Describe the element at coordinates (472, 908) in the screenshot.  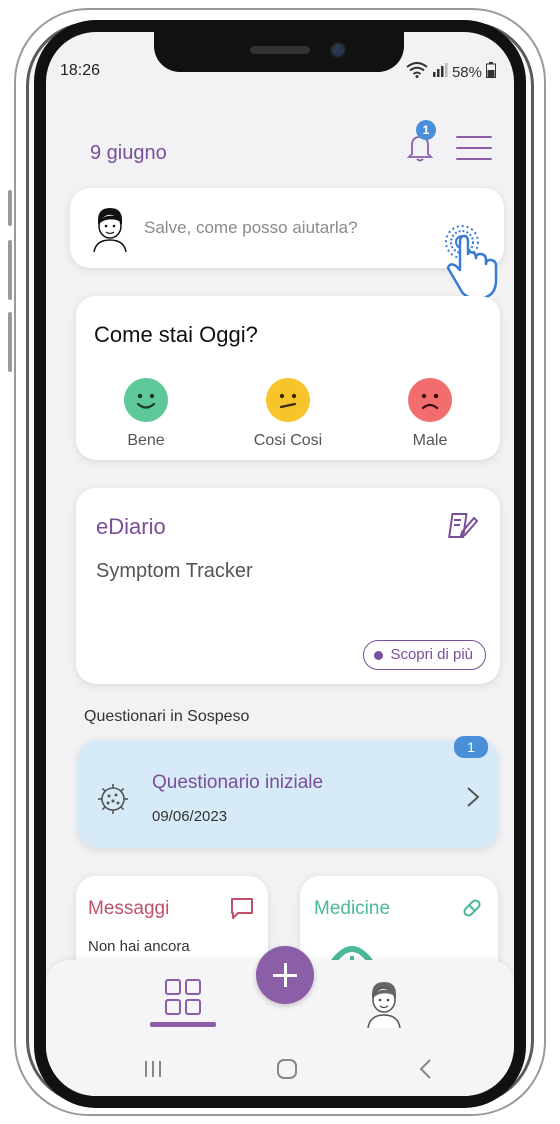
I see `pill-icon` at that location.